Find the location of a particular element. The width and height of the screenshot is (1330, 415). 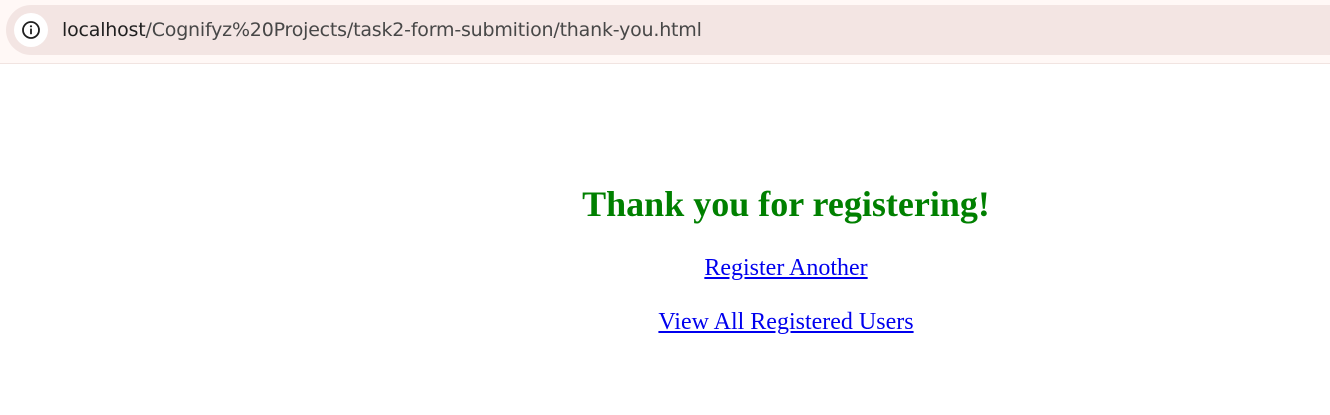

view-users-row: View All Registered Users is located at coordinates (665, 322).